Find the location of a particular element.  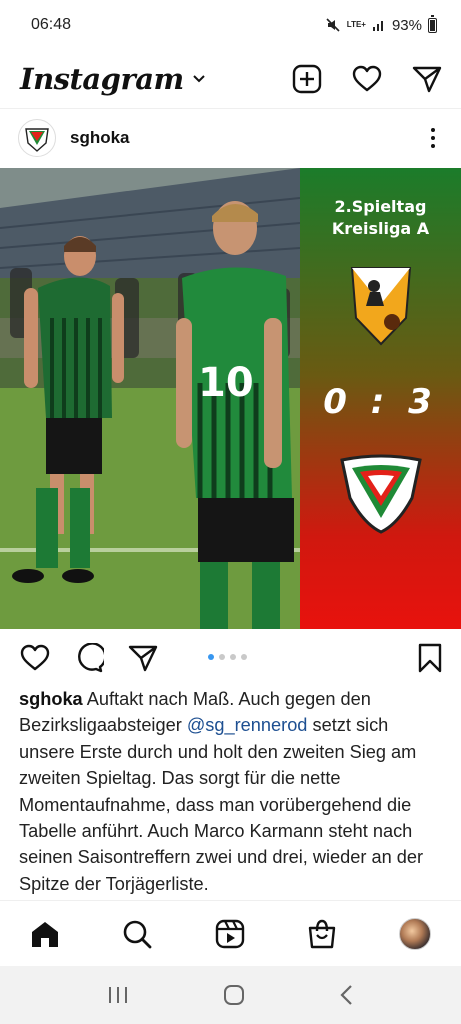

mute-icon is located at coordinates (333, 25).